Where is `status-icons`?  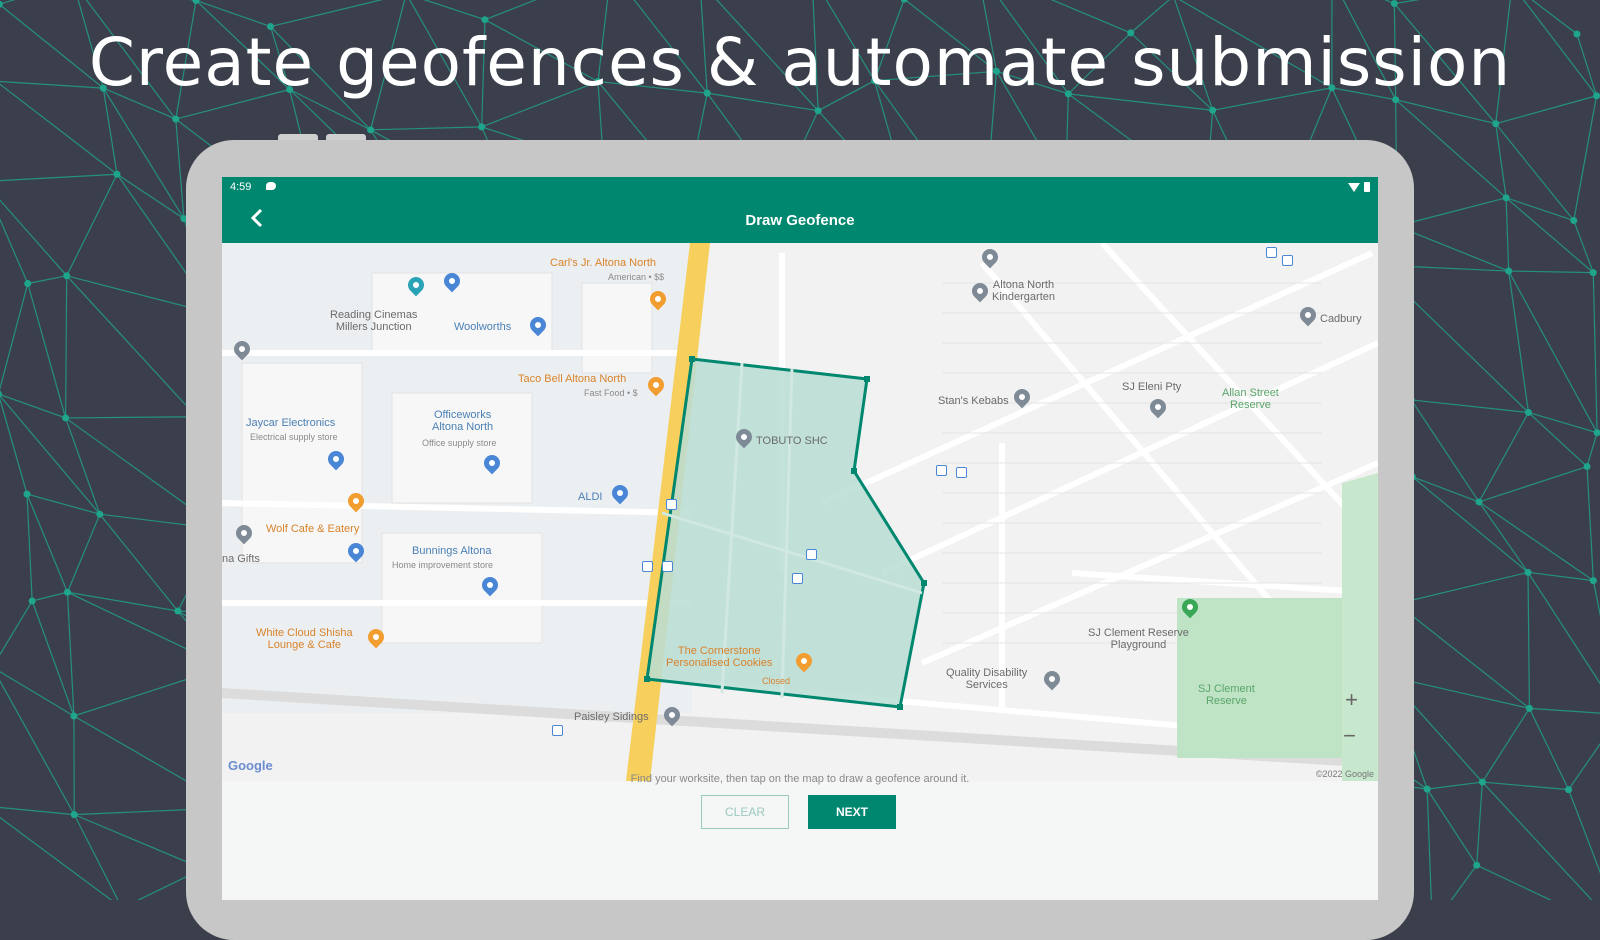 status-icons is located at coordinates (1359, 187).